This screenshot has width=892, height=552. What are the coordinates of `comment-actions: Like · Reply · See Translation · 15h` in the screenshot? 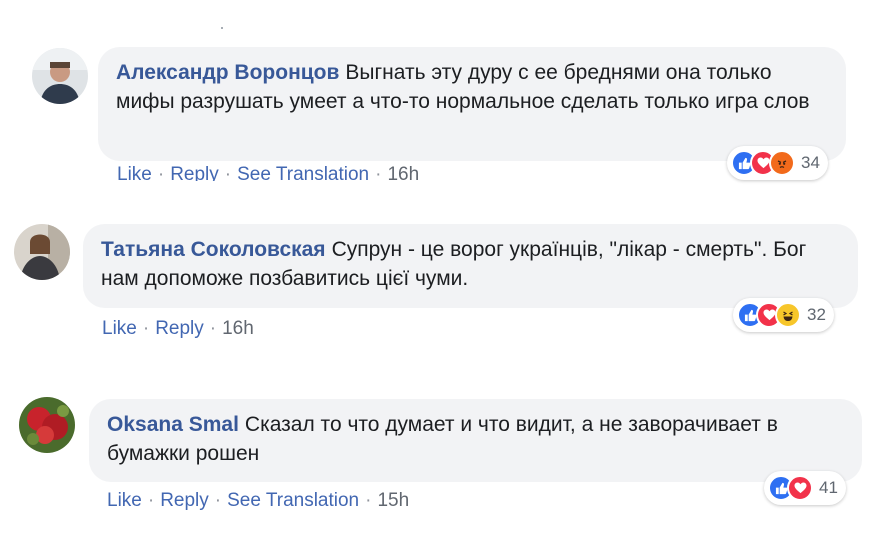 It's located at (258, 501).